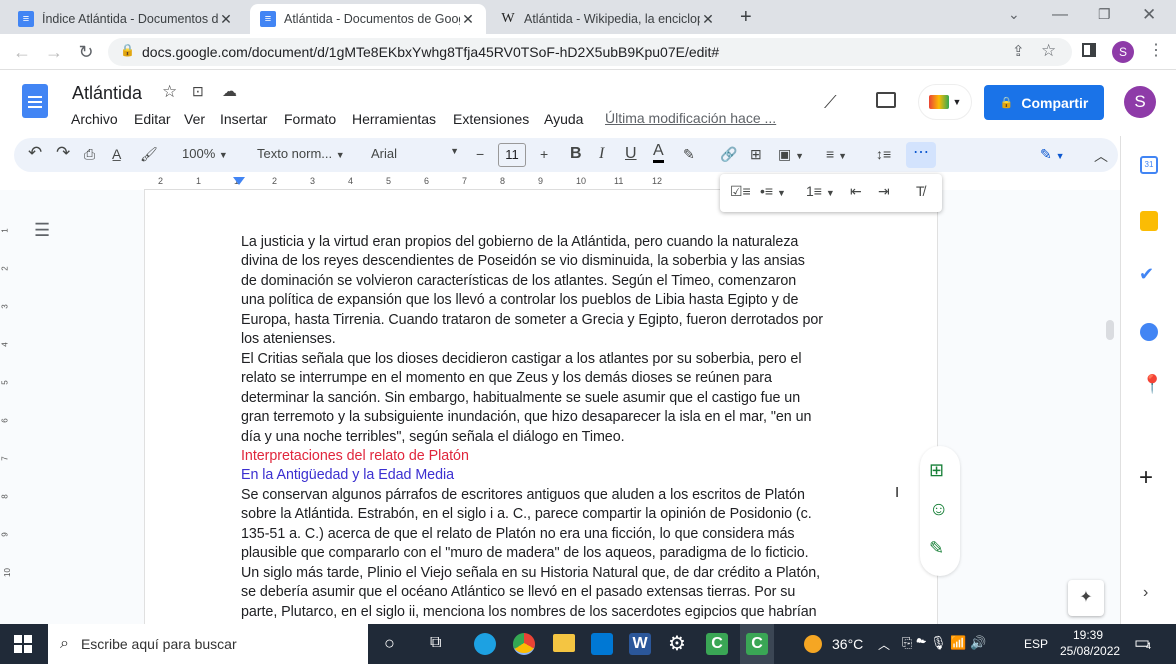  What do you see at coordinates (677, 643) in the screenshot?
I see `settings-icon: ⚙` at bounding box center [677, 643].